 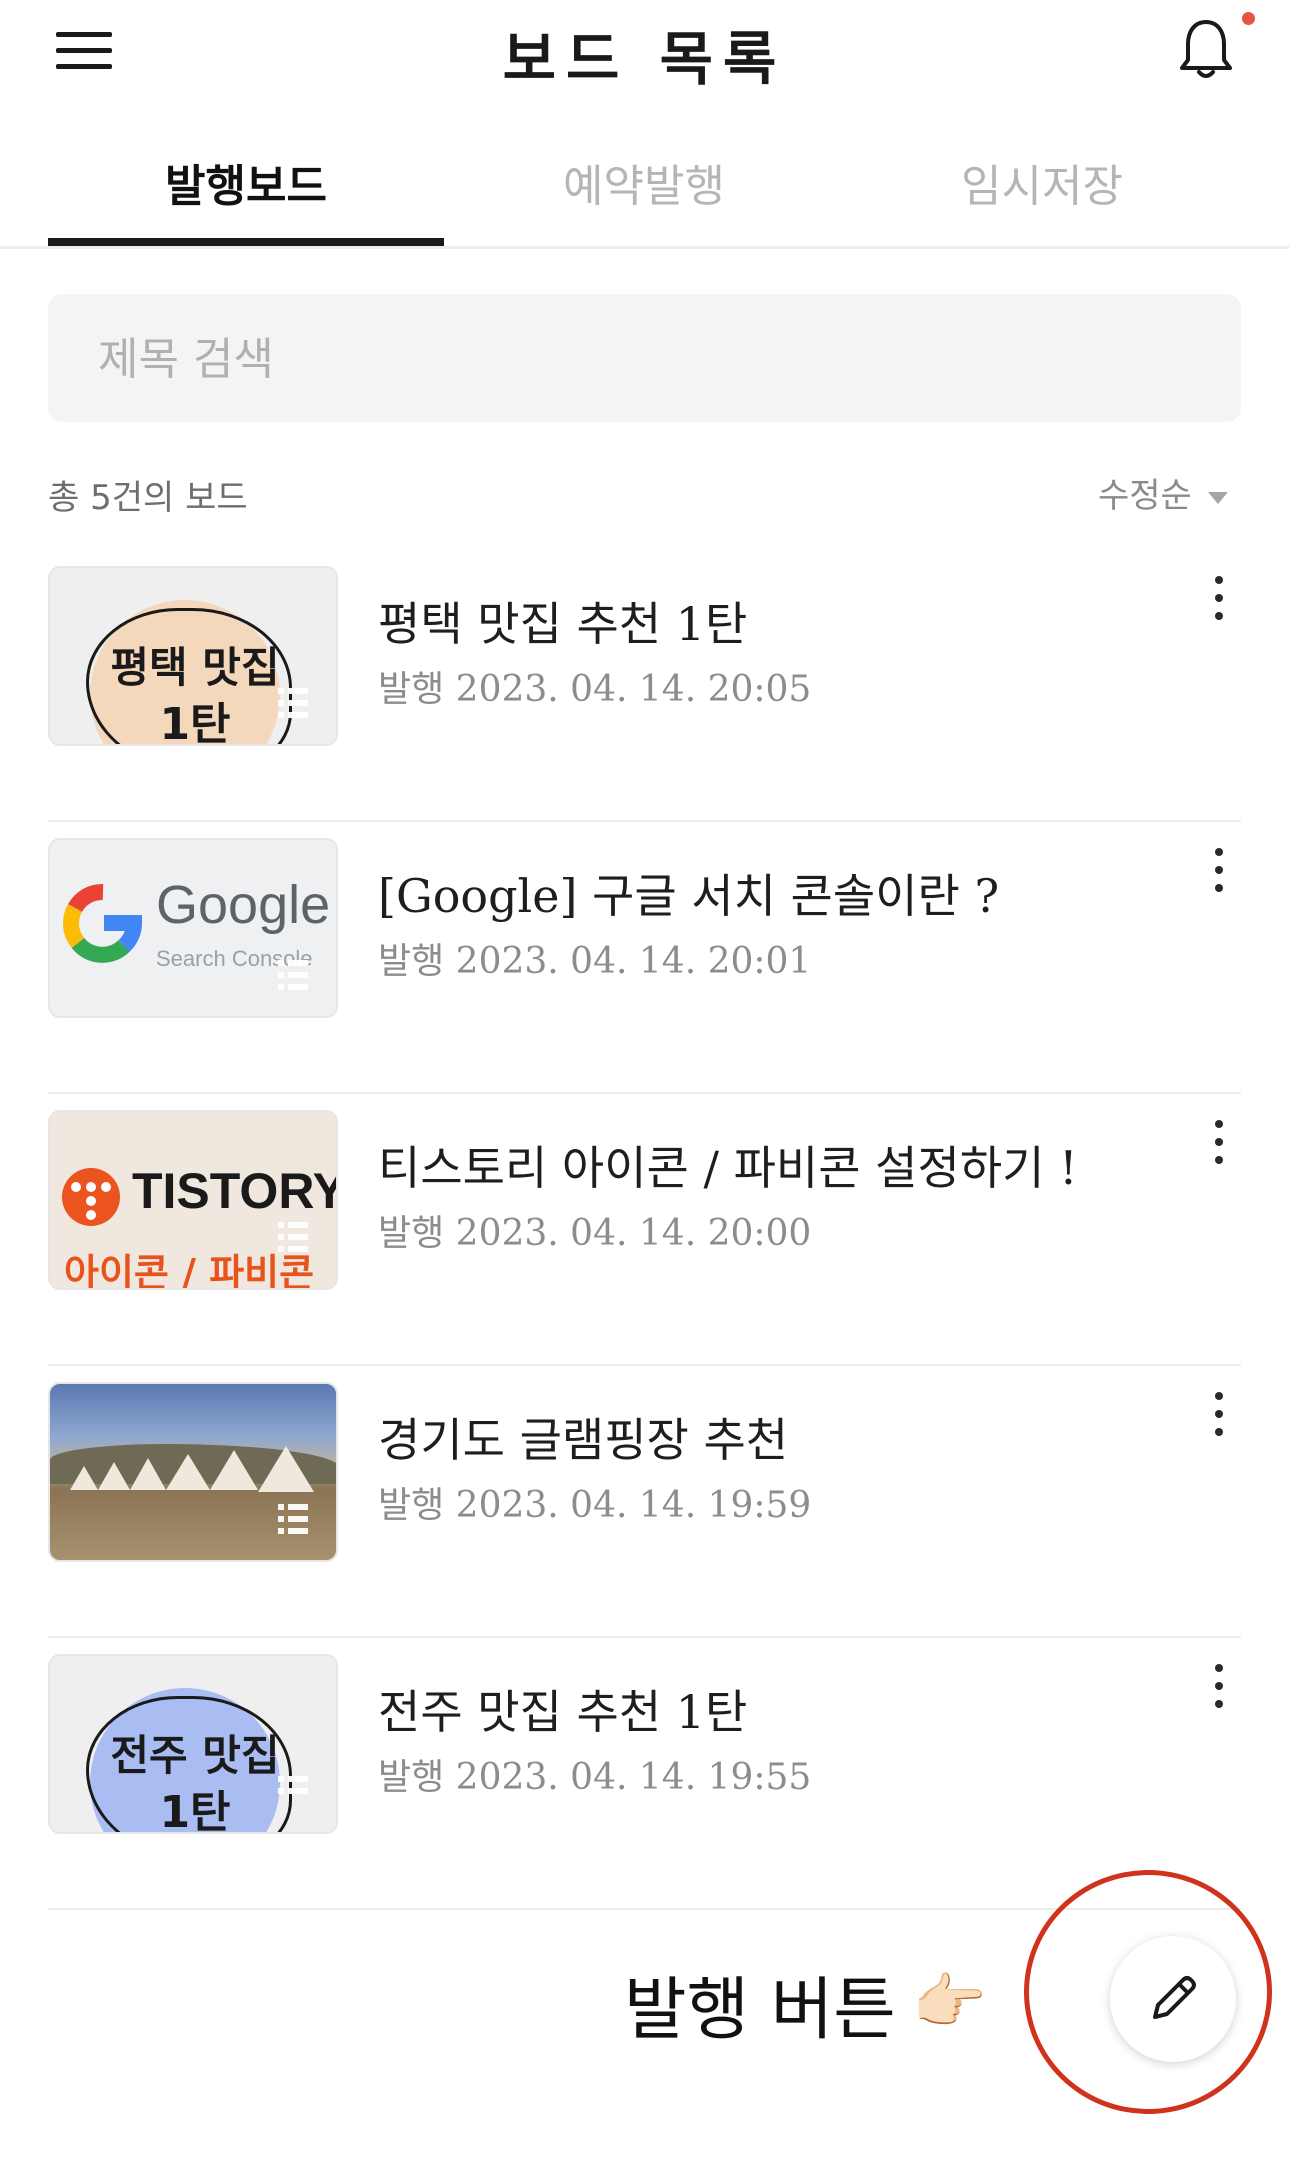 I want to click on post-thumbnail, so click(x=193, y=1472).